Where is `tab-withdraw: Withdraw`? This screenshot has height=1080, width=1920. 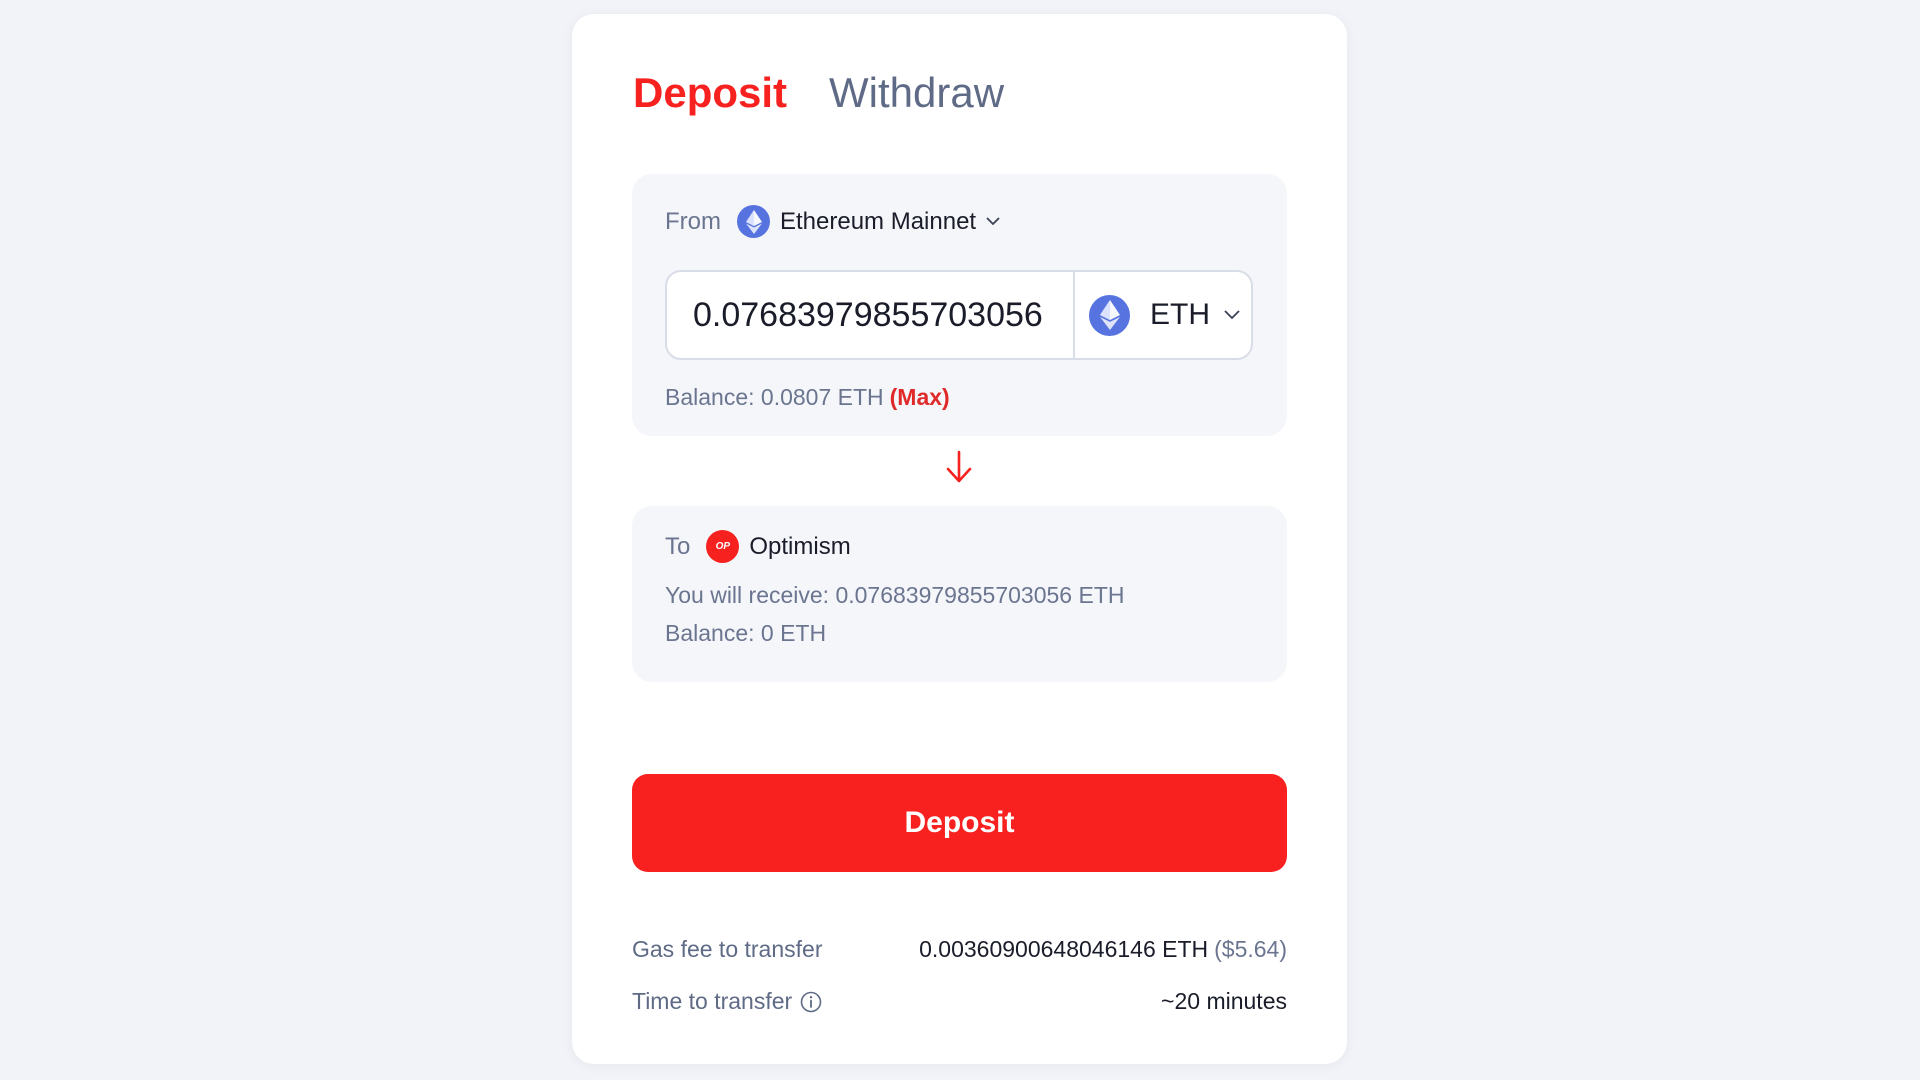 tab-withdraw: Withdraw is located at coordinates (916, 93).